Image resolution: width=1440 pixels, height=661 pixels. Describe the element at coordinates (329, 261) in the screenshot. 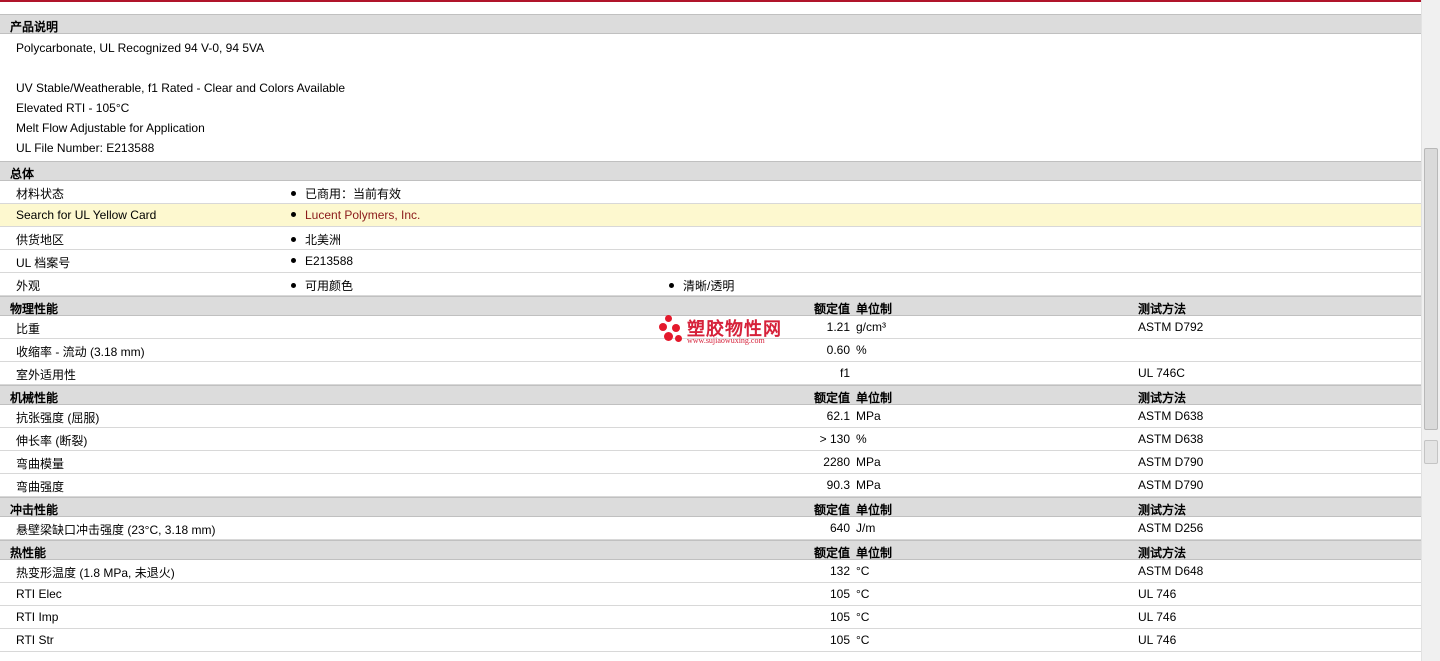

I see `value-text: E213588` at that location.